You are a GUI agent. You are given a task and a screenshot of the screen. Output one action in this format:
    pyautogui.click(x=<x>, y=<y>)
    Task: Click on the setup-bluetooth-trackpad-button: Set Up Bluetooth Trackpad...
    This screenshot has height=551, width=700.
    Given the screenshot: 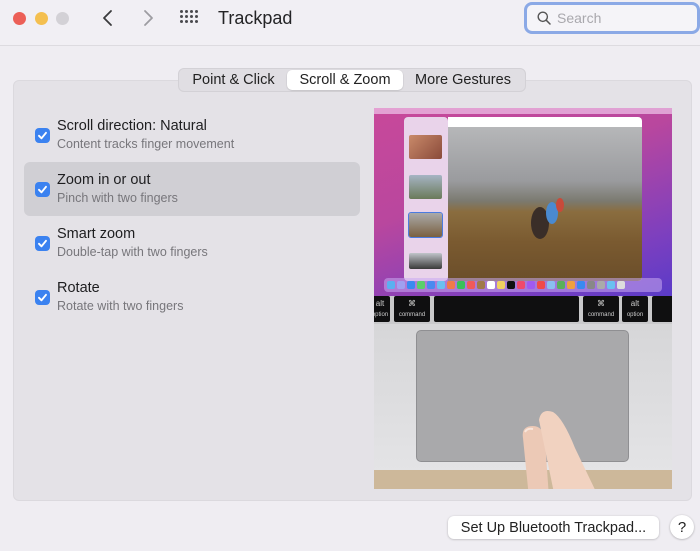 What is the action you would take?
    pyautogui.click(x=553, y=527)
    